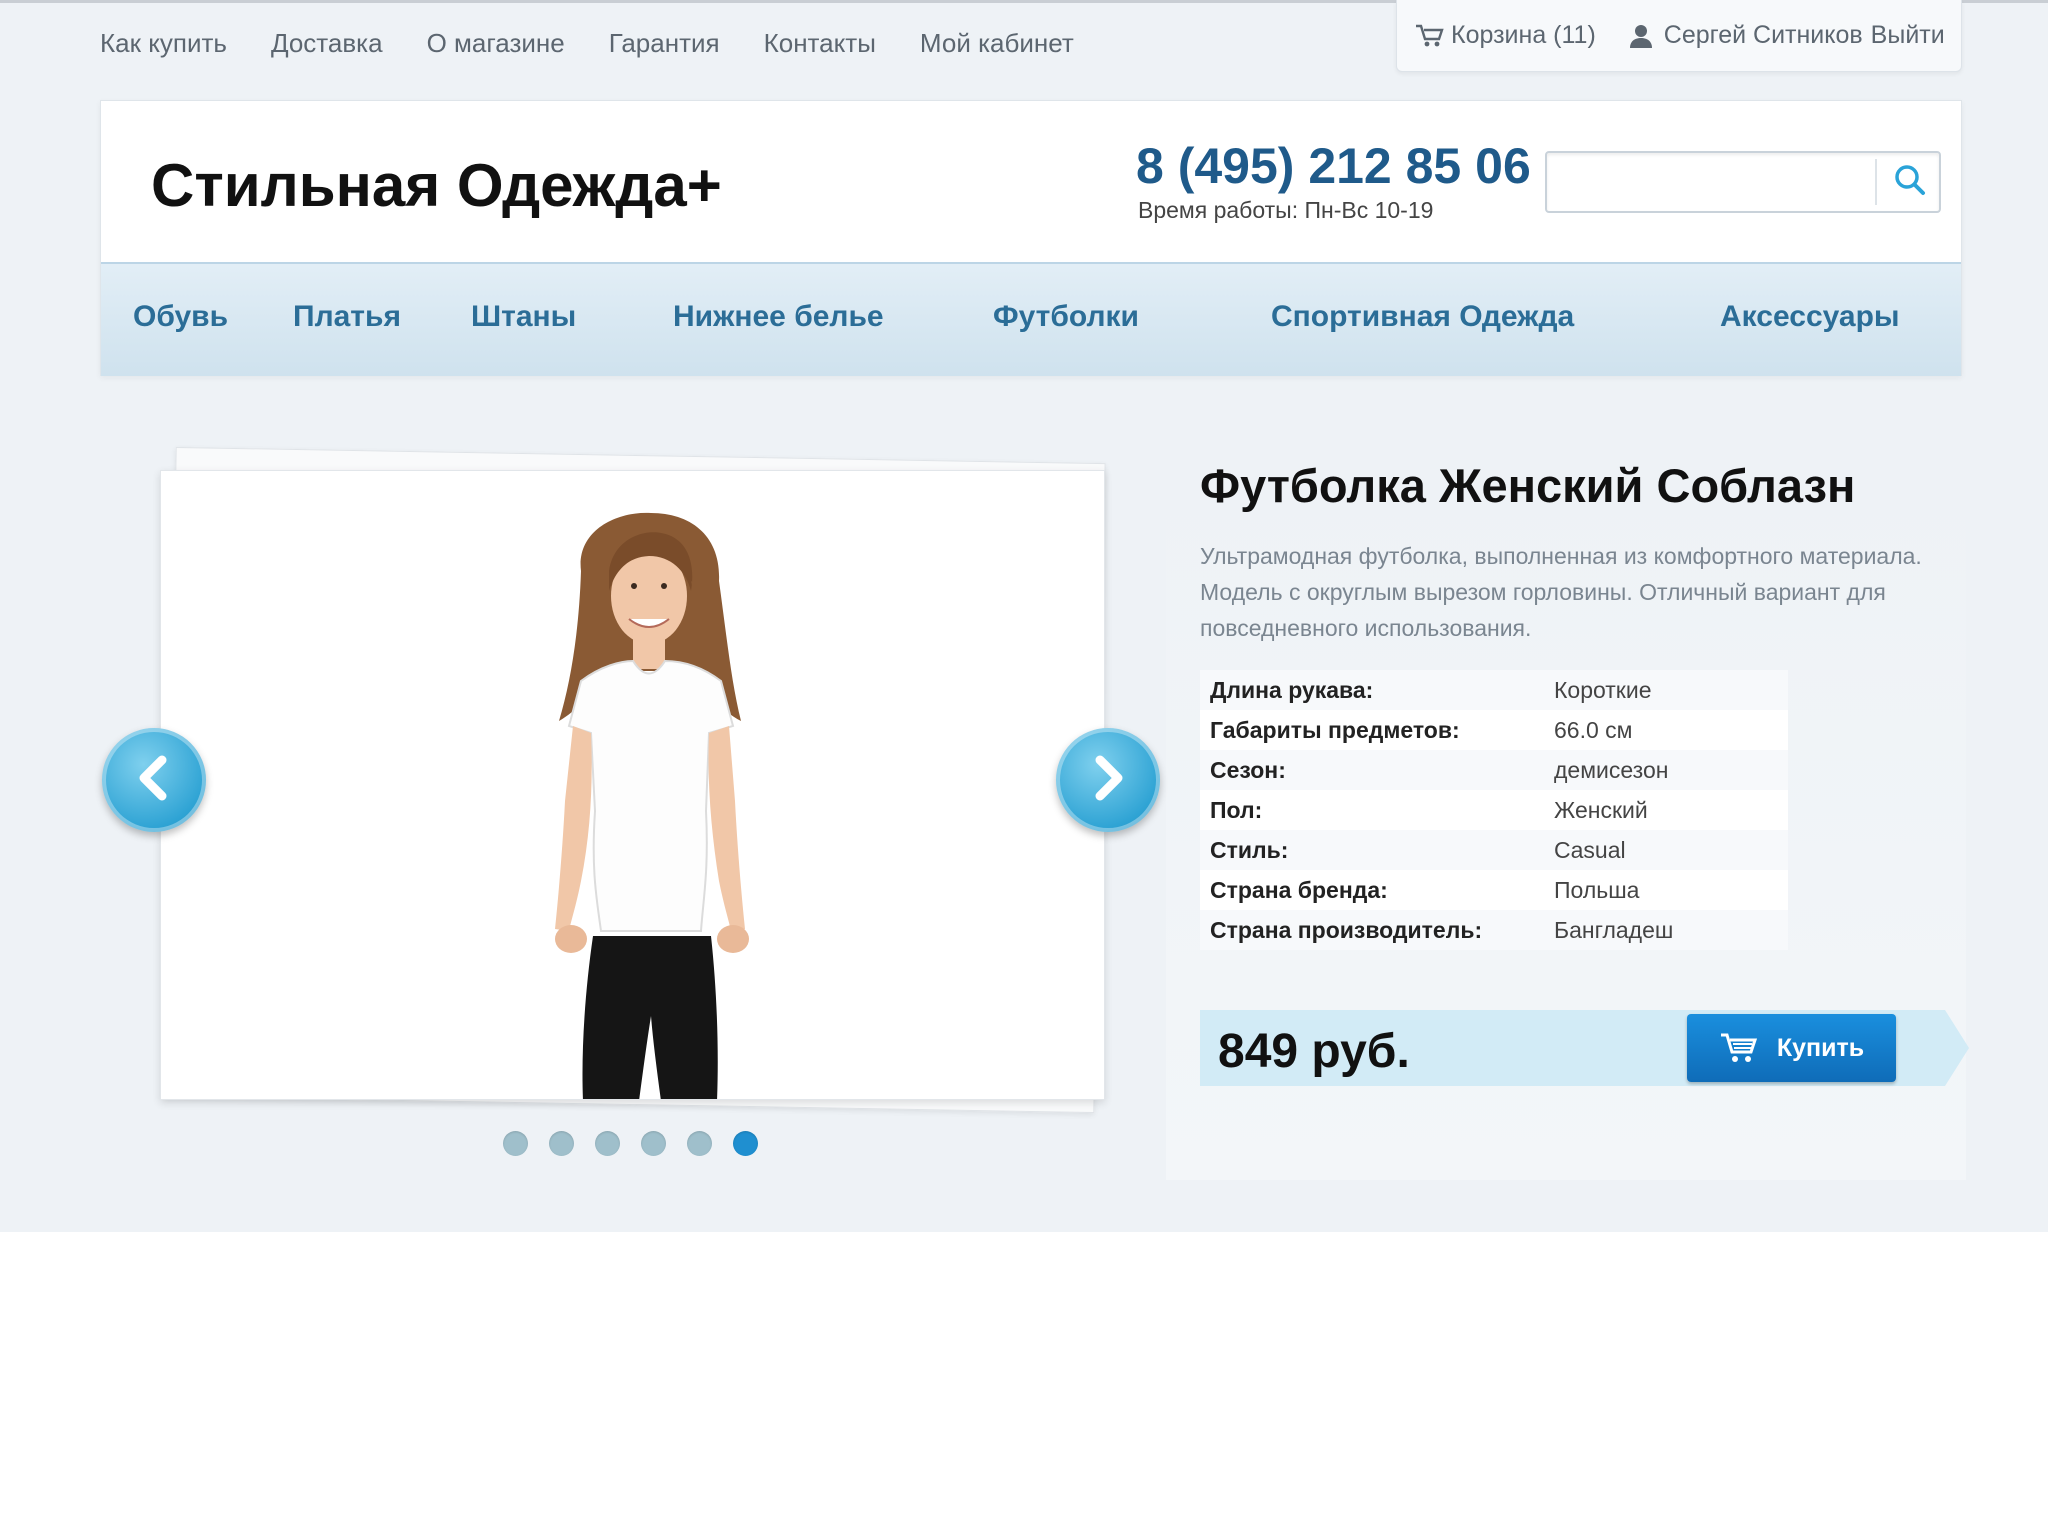  I want to click on top-nav-delivery: Доставка, so click(327, 43).